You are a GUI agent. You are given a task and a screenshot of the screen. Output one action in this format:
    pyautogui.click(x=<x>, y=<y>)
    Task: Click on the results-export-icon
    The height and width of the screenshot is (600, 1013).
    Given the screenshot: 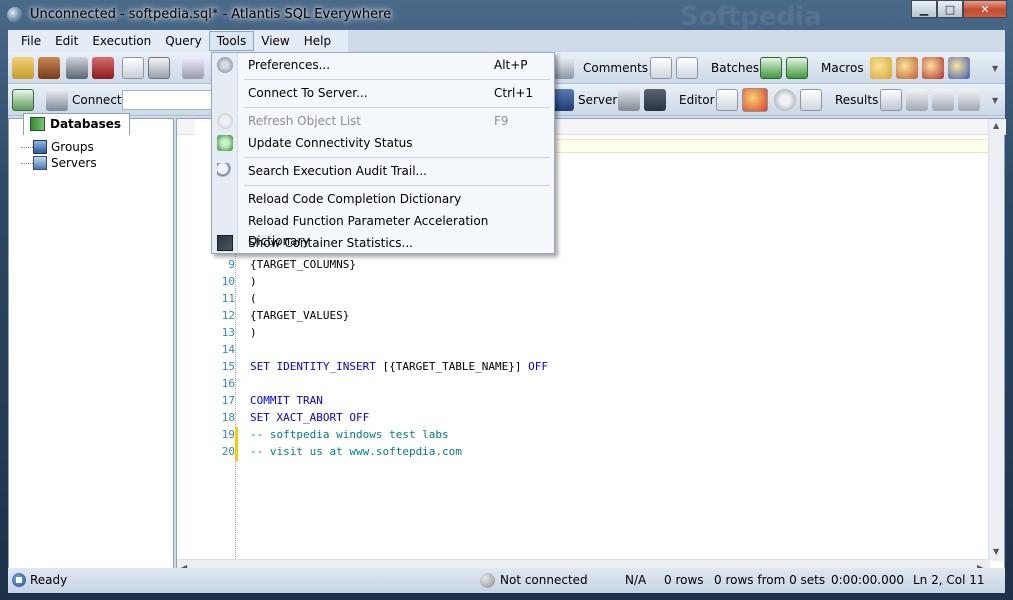 What is the action you would take?
    pyautogui.click(x=943, y=100)
    